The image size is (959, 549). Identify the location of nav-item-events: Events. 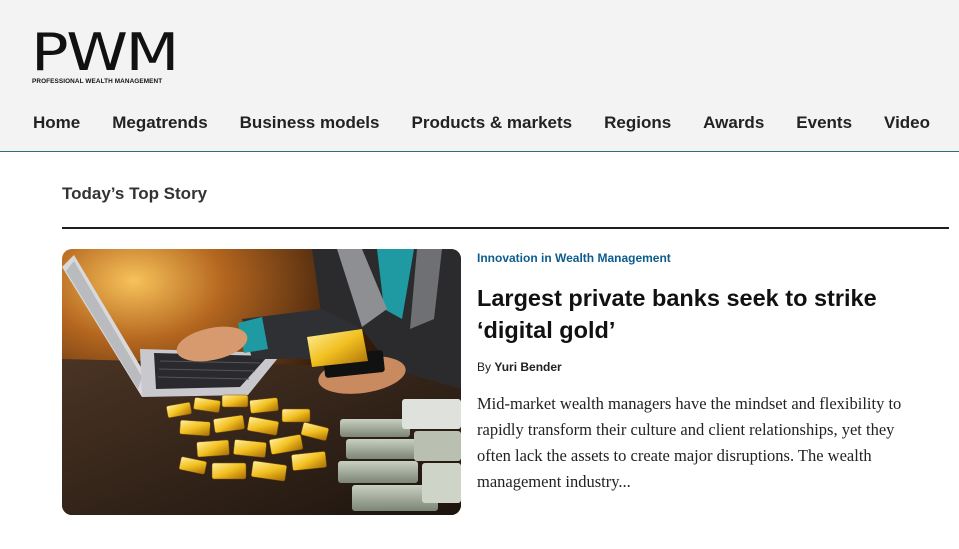
(824, 124).